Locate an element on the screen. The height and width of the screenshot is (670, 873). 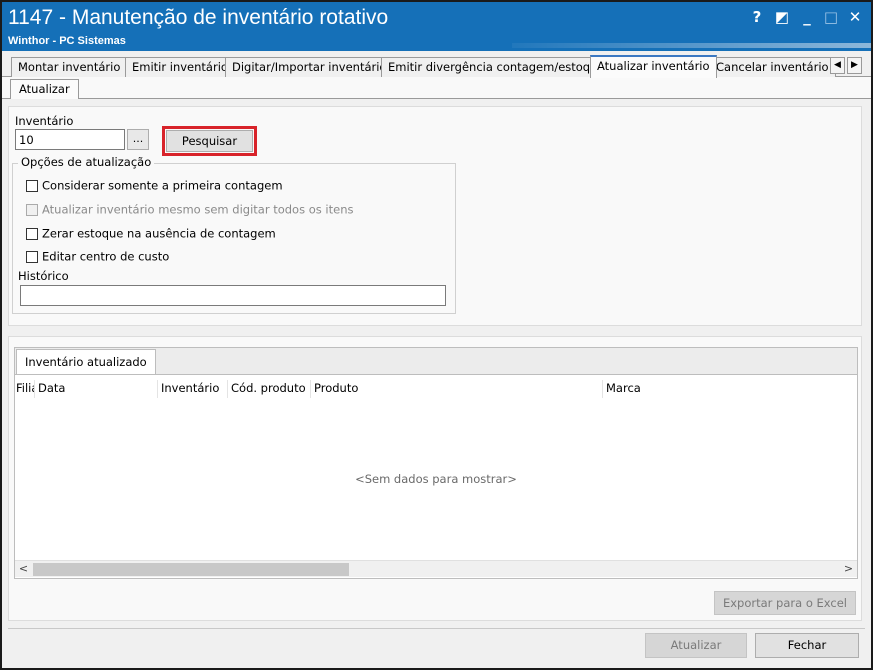
tab-inventario-atualizado: Inventário atualizado is located at coordinates (86, 362).